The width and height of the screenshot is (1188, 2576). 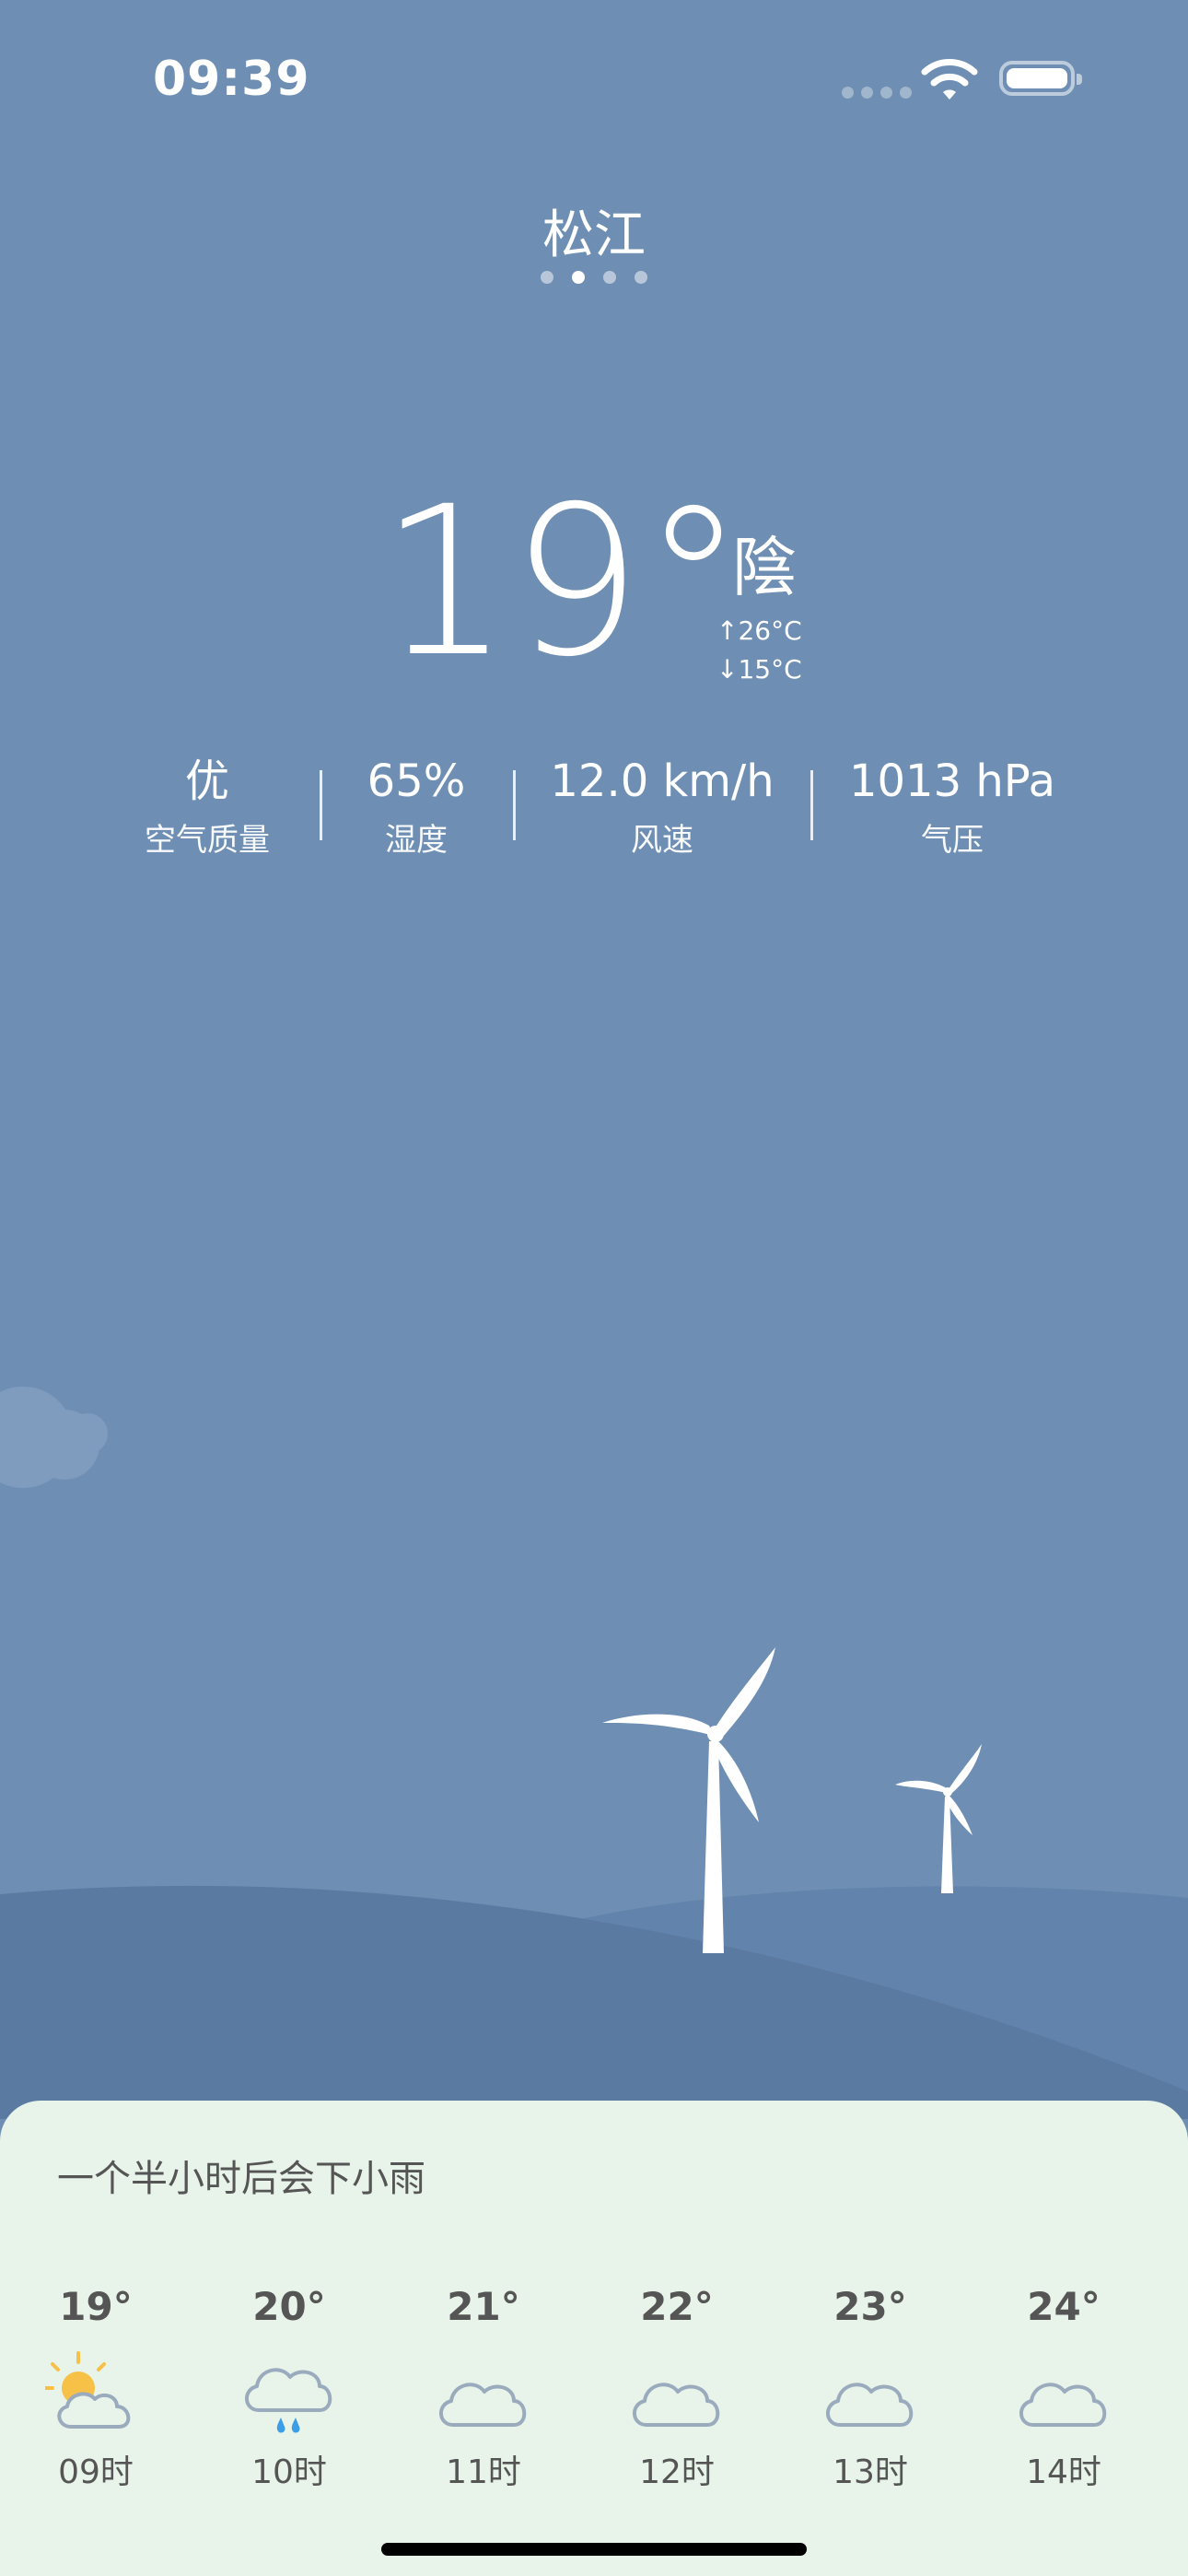 I want to click on hourly-item: 23° 13时, so click(x=870, y=2388).